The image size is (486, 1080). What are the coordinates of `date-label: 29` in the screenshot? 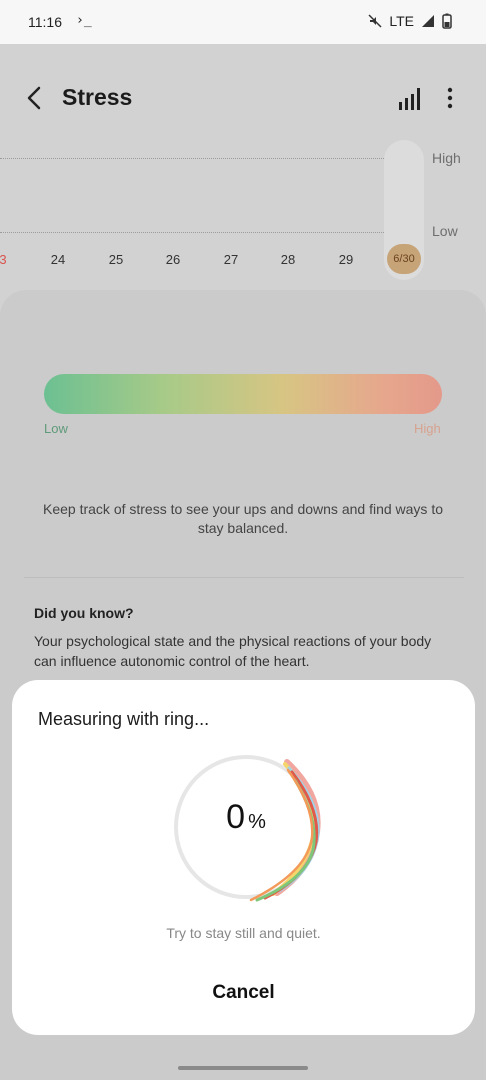 It's located at (346, 259).